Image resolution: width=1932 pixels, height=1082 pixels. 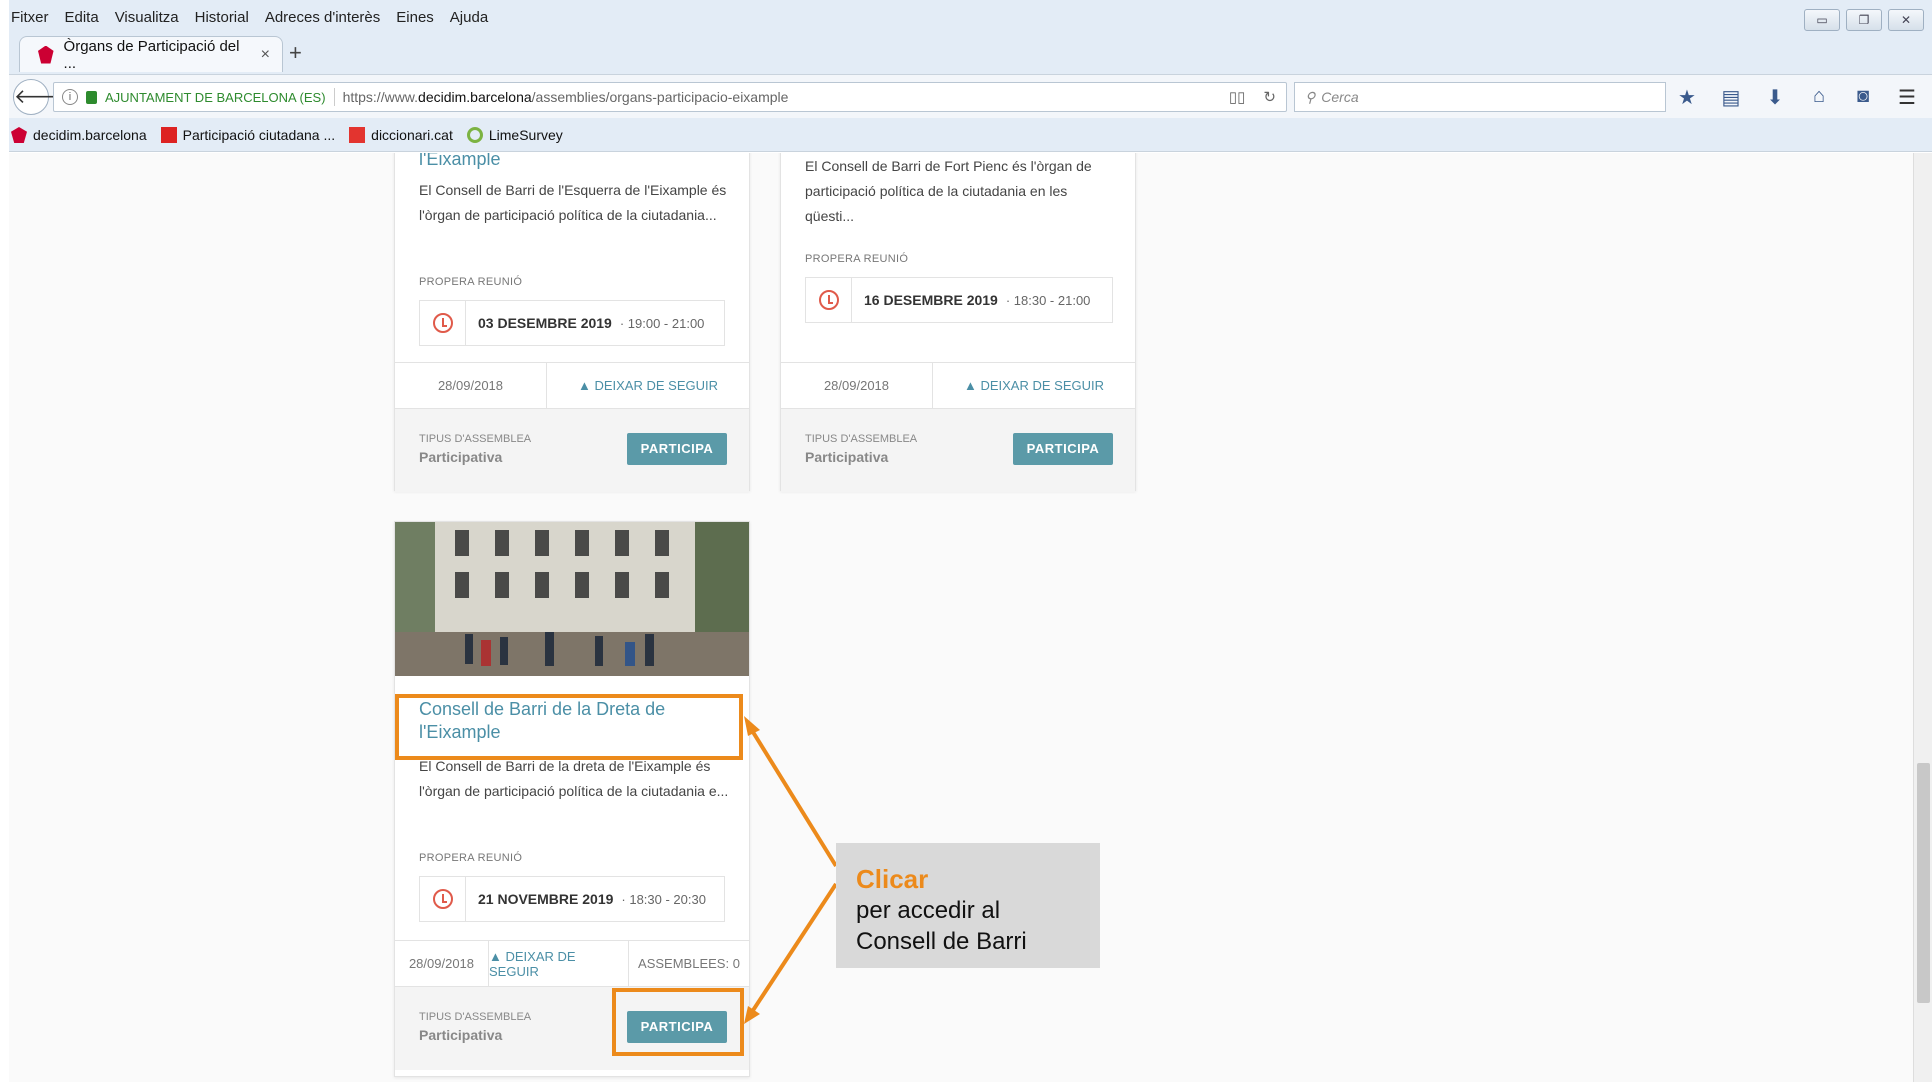 What do you see at coordinates (412, 135) in the screenshot?
I see `bookmark-label: diccionari.cat` at bounding box center [412, 135].